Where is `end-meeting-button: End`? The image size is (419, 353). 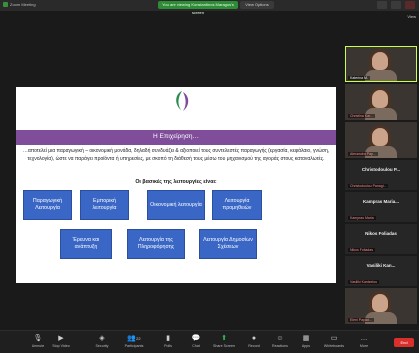 end-meeting-button: End is located at coordinates (404, 342).